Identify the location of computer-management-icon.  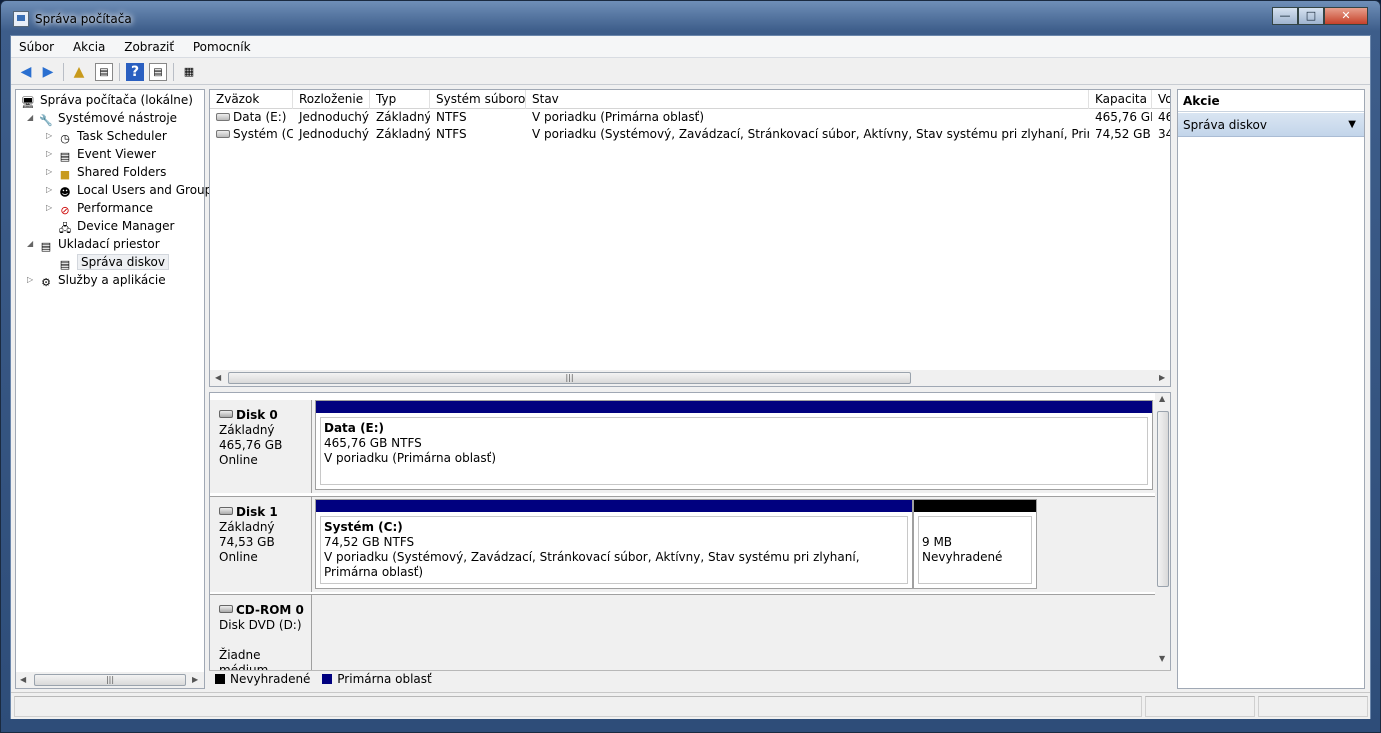
(21, 19).